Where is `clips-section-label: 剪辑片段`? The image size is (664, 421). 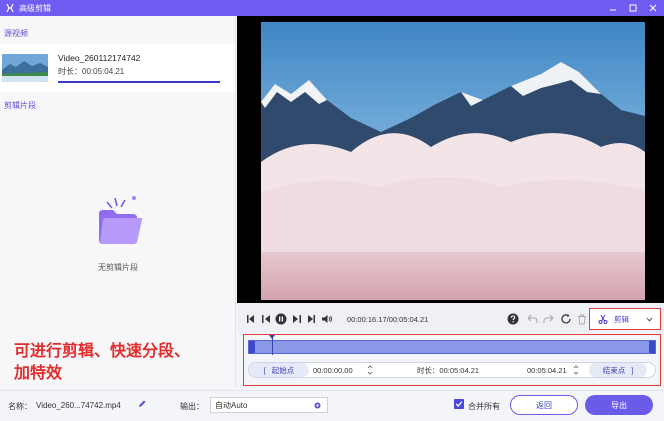 clips-section-label: 剪辑片段 is located at coordinates (20, 105).